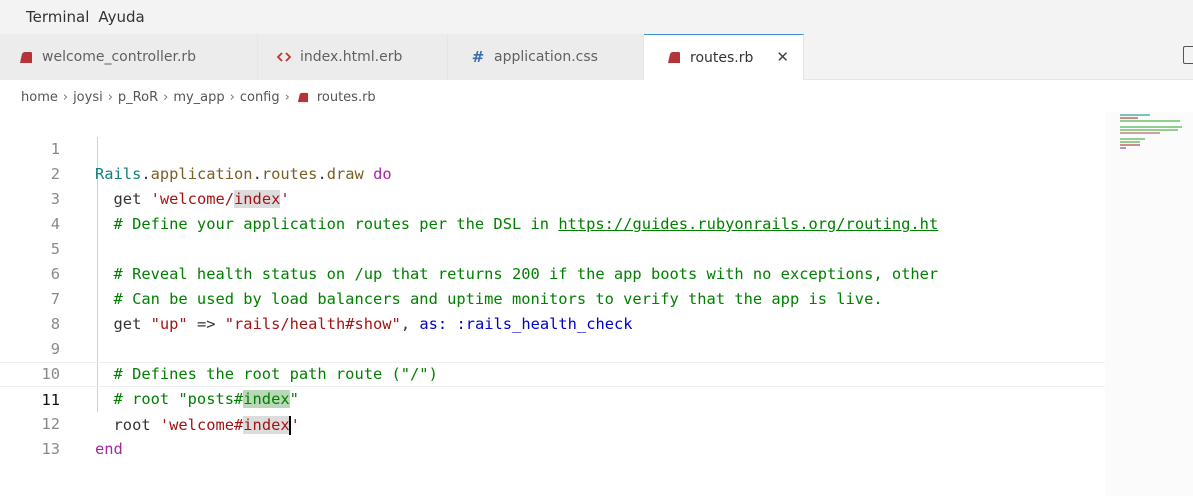 This screenshot has width=1193, height=496. I want to click on hash-icon: #, so click(478, 57).